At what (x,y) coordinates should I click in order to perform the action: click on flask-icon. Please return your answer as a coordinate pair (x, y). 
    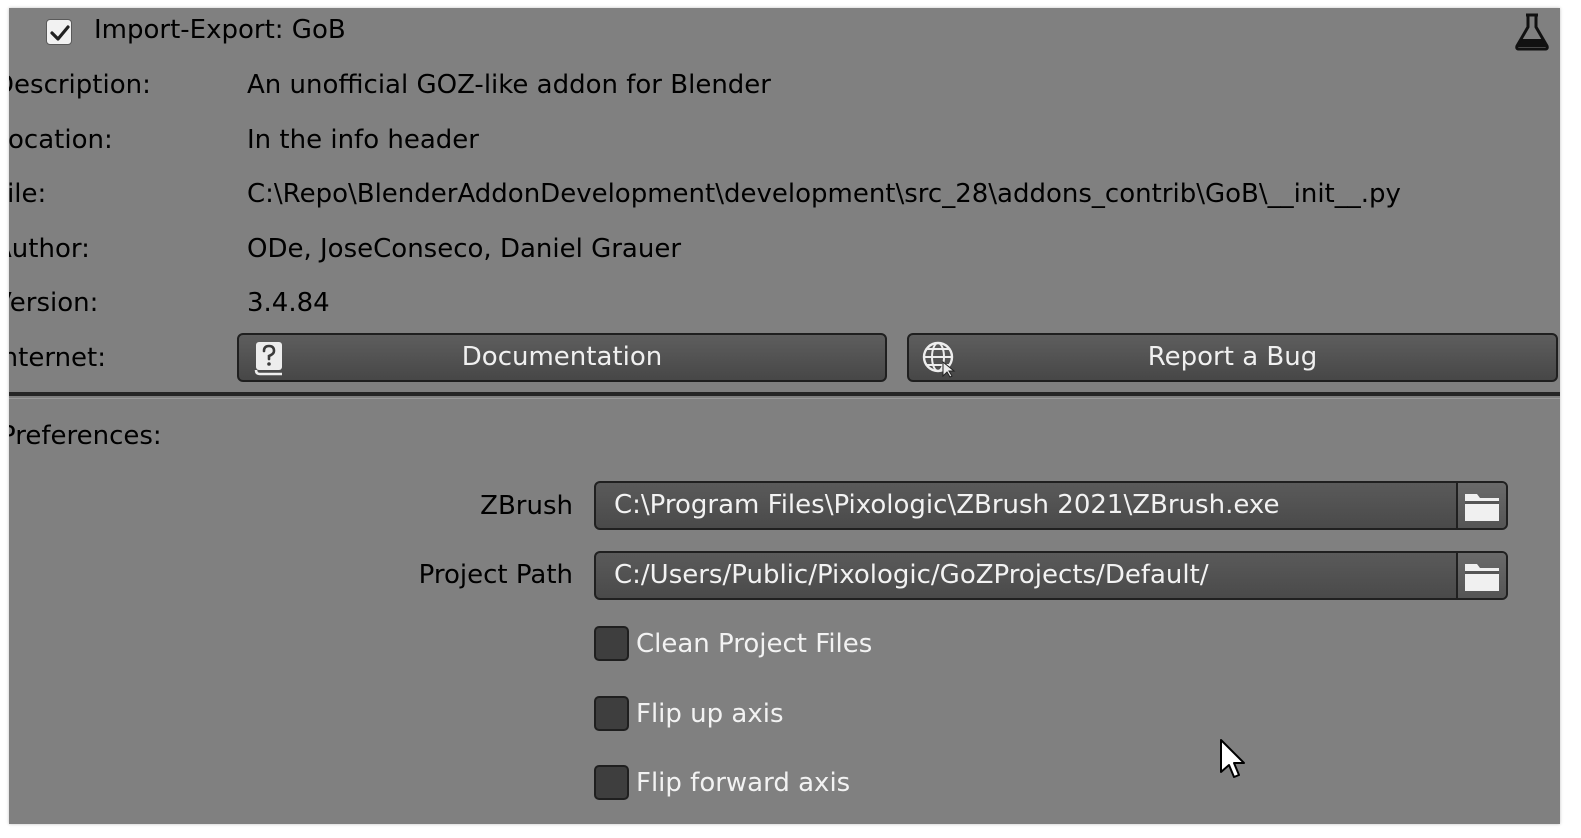
    Looking at the image, I should click on (1532, 32).